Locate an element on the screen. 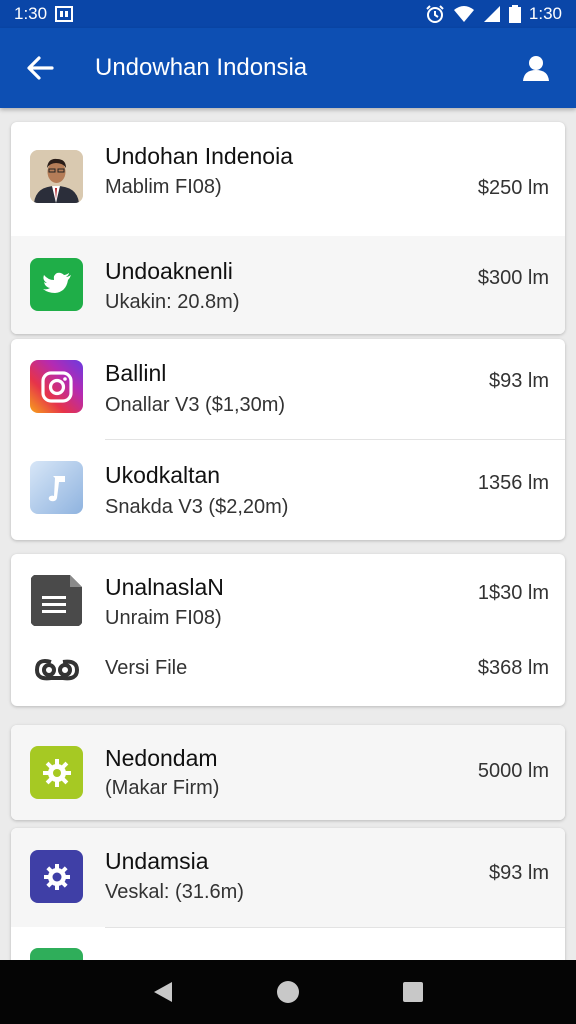 The image size is (576, 1024). wifi-icon is located at coordinates (464, 14).